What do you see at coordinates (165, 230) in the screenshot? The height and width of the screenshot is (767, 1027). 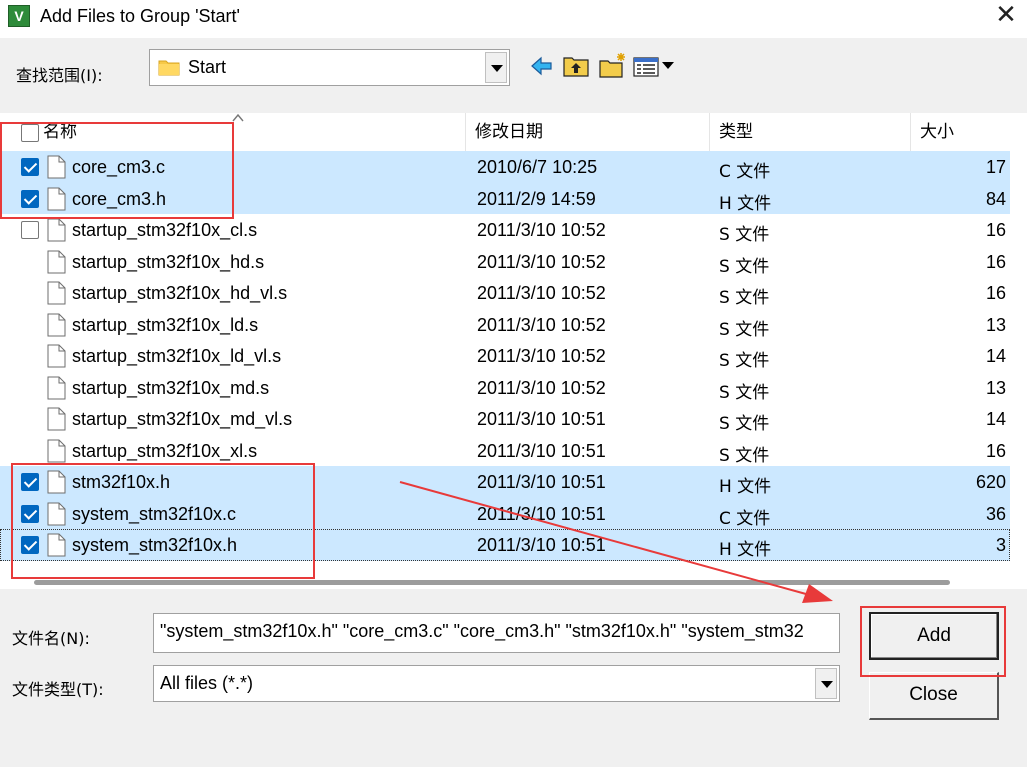 I see `file-name: startup_stm32f10x_cl.s` at bounding box center [165, 230].